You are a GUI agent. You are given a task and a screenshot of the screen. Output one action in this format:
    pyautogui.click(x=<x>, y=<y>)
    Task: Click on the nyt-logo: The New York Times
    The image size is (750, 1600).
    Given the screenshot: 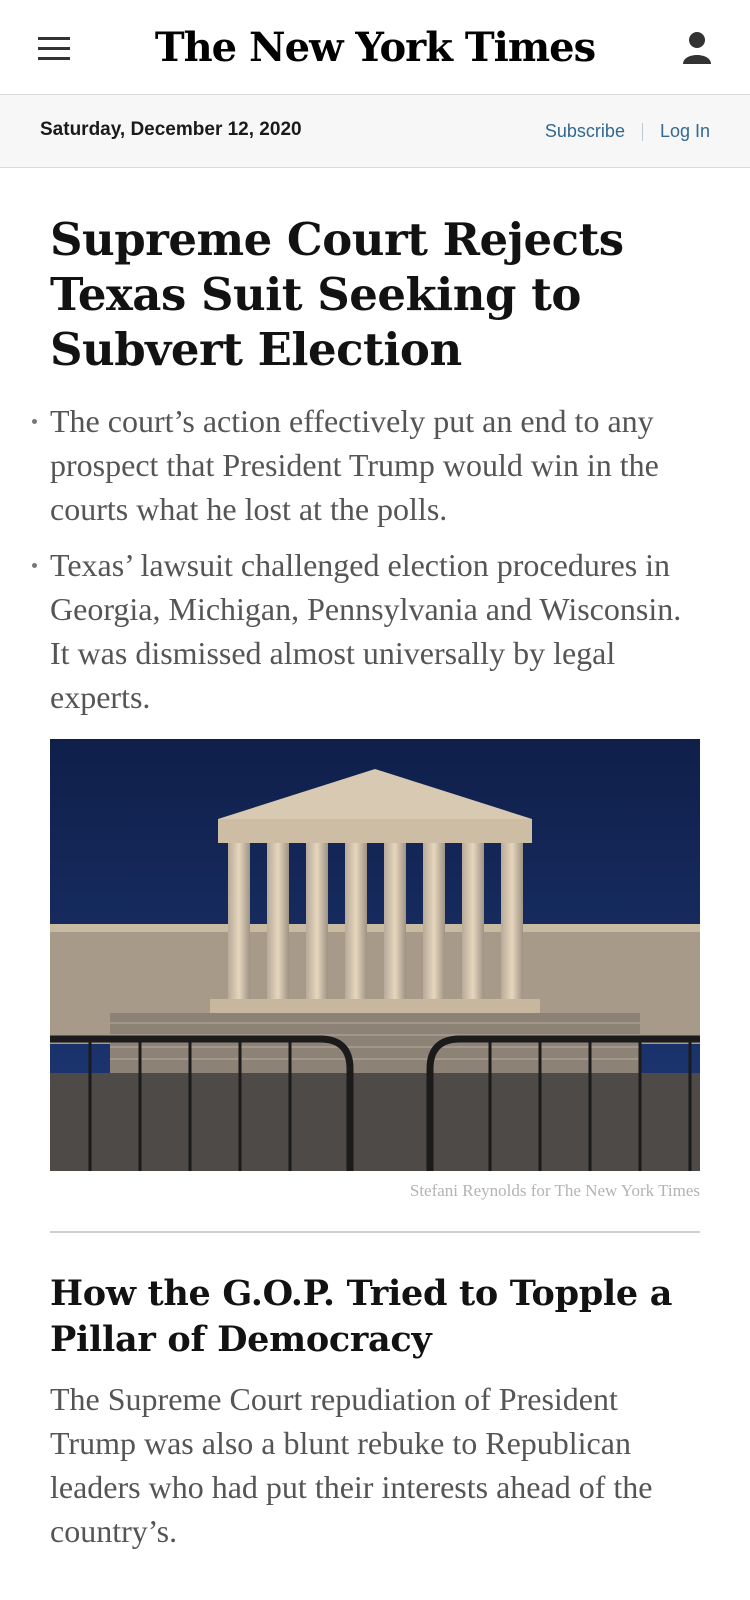 What is the action you would take?
    pyautogui.click(x=375, y=47)
    